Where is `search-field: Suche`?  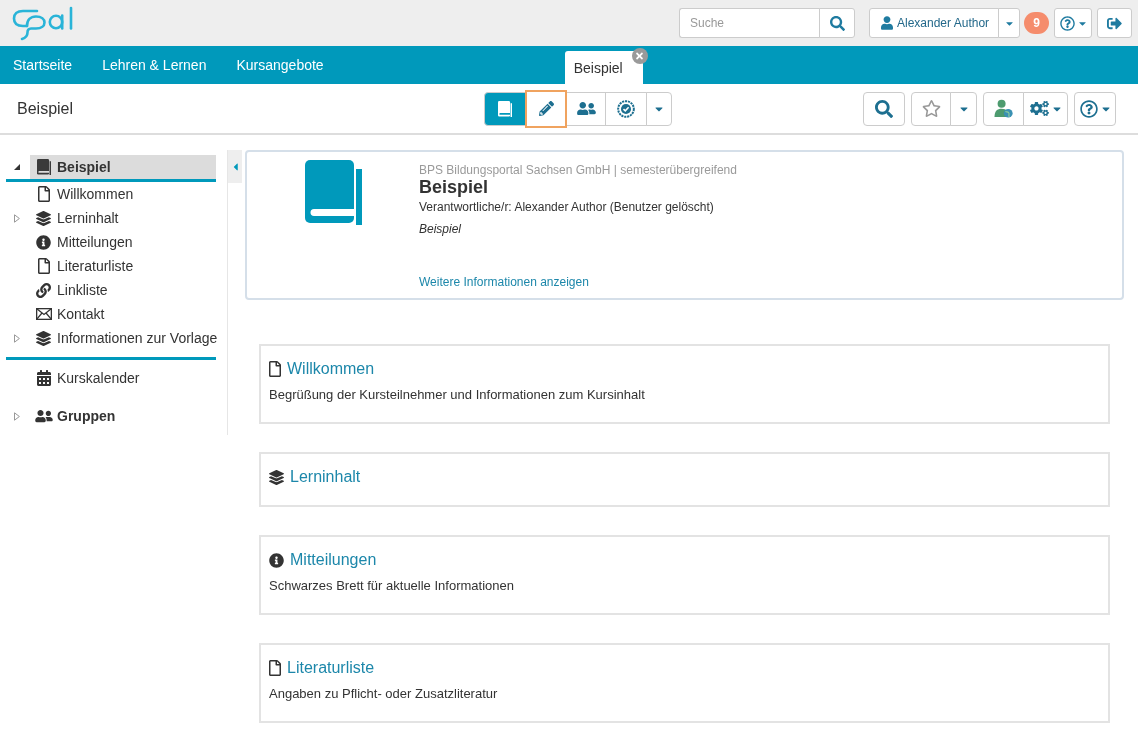 search-field: Suche is located at coordinates (749, 23).